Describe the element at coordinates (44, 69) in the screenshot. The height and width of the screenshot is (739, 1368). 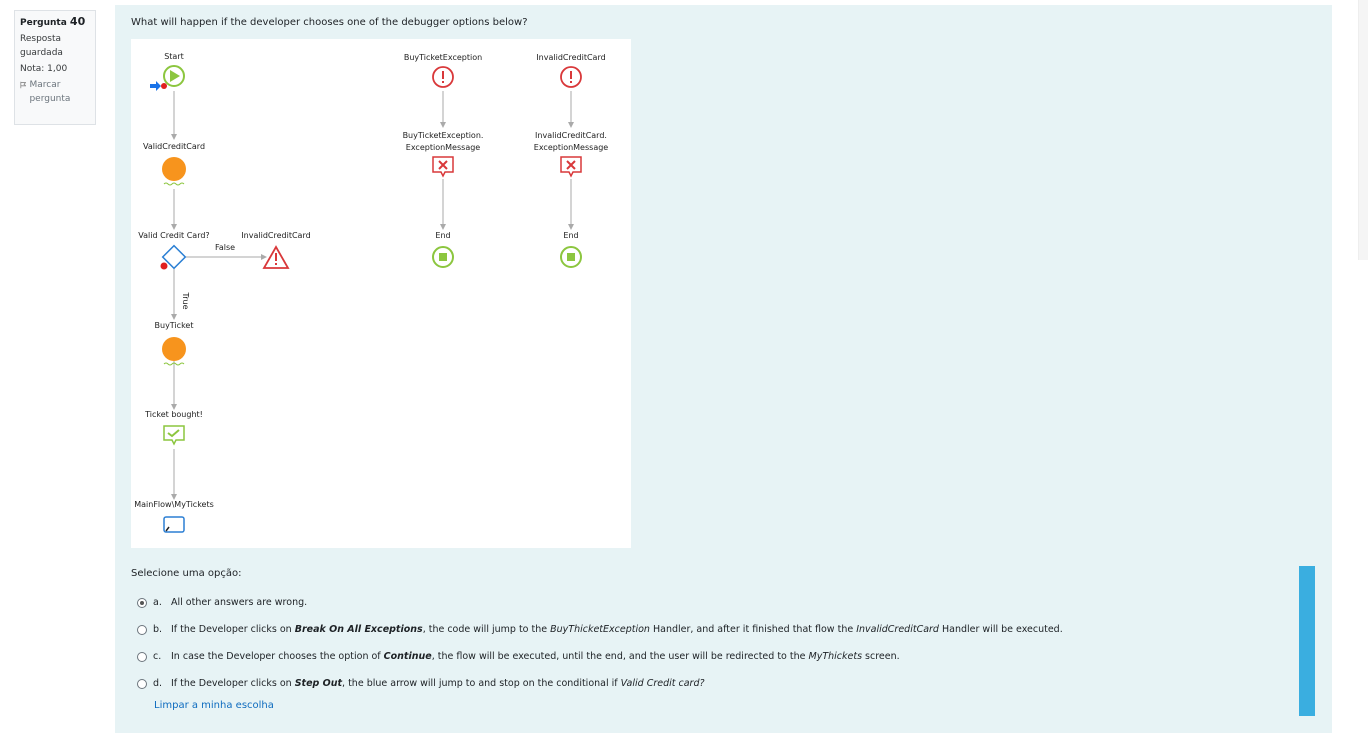
I see `question-grade: Nota: 1,00` at that location.